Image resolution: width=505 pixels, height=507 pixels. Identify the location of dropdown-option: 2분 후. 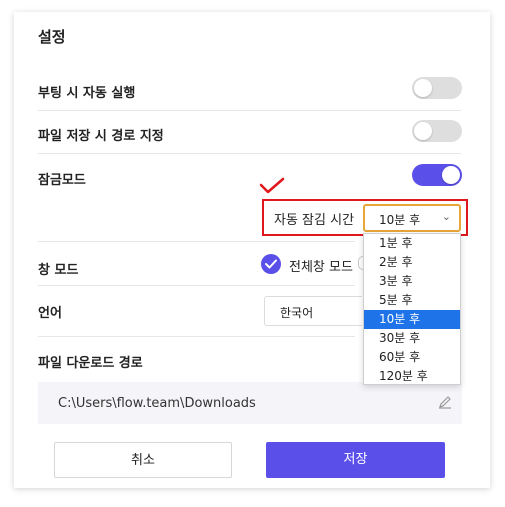
(412, 262).